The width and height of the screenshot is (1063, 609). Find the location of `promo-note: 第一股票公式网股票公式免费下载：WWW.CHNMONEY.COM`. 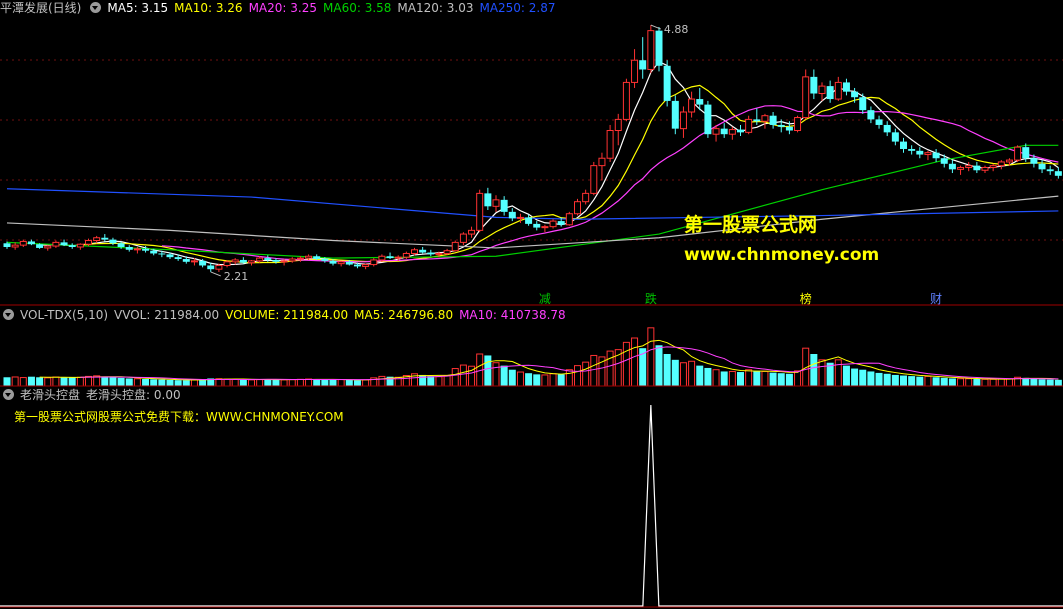

promo-note: 第一股票公式网股票公式免费下载：WWW.CHNMONEY.COM is located at coordinates (179, 417).